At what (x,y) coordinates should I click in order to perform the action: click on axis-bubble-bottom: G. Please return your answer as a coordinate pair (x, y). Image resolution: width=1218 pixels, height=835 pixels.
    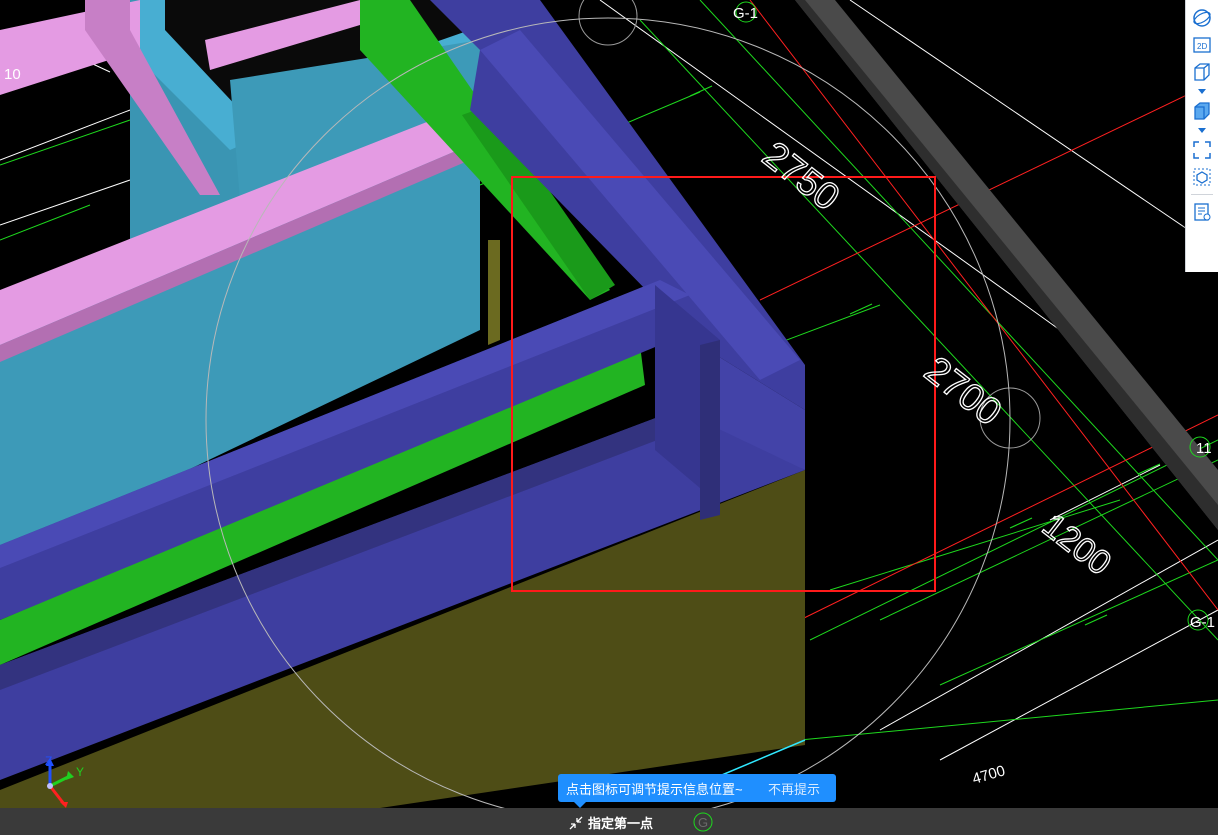
    Looking at the image, I should click on (703, 822).